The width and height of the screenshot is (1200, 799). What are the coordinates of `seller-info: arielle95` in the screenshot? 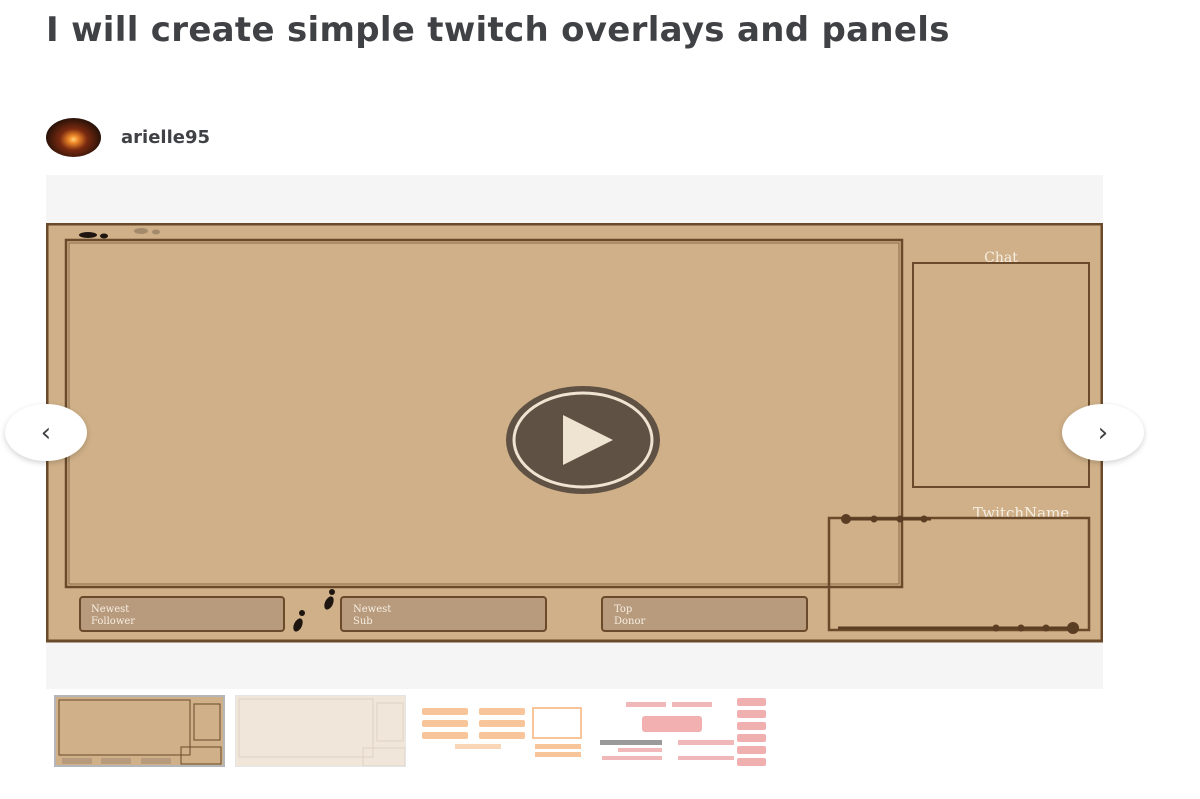 It's located at (128, 137).